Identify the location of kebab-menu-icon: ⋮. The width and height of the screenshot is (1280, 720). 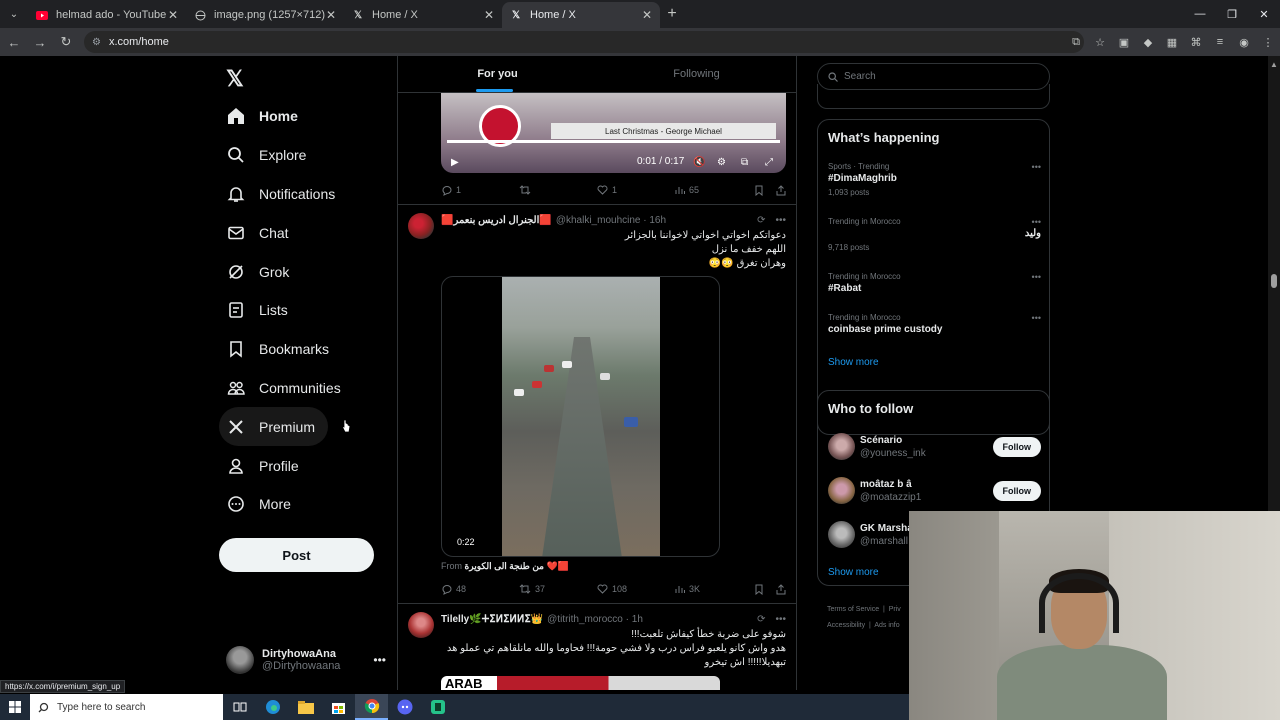
(1268, 42).